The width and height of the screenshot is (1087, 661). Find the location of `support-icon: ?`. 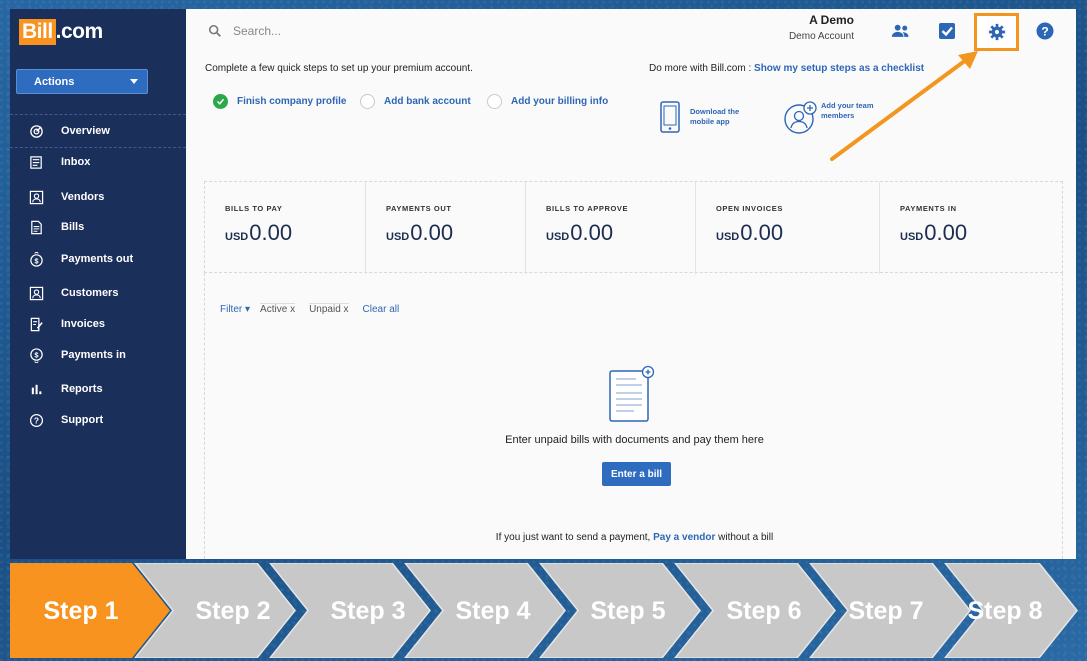

support-icon: ? is located at coordinates (36, 420).